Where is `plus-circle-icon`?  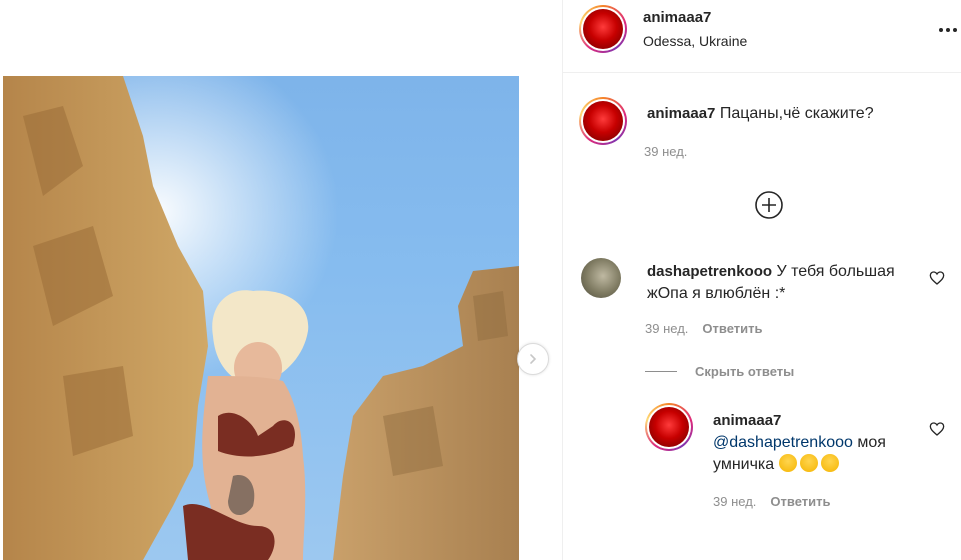 plus-circle-icon is located at coordinates (769, 205).